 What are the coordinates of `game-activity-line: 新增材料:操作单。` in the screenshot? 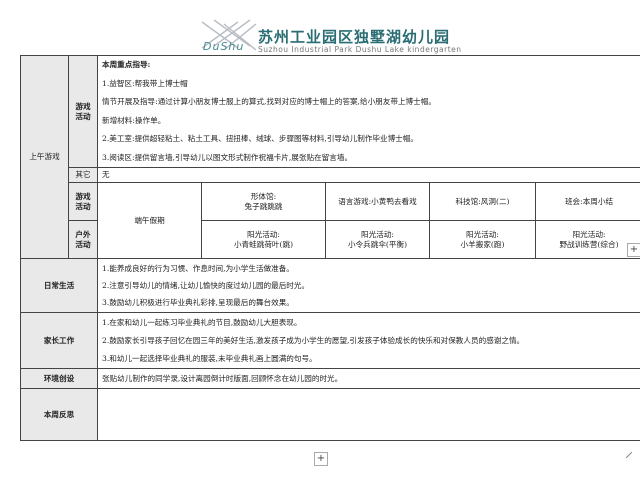 It's located at (134, 120).